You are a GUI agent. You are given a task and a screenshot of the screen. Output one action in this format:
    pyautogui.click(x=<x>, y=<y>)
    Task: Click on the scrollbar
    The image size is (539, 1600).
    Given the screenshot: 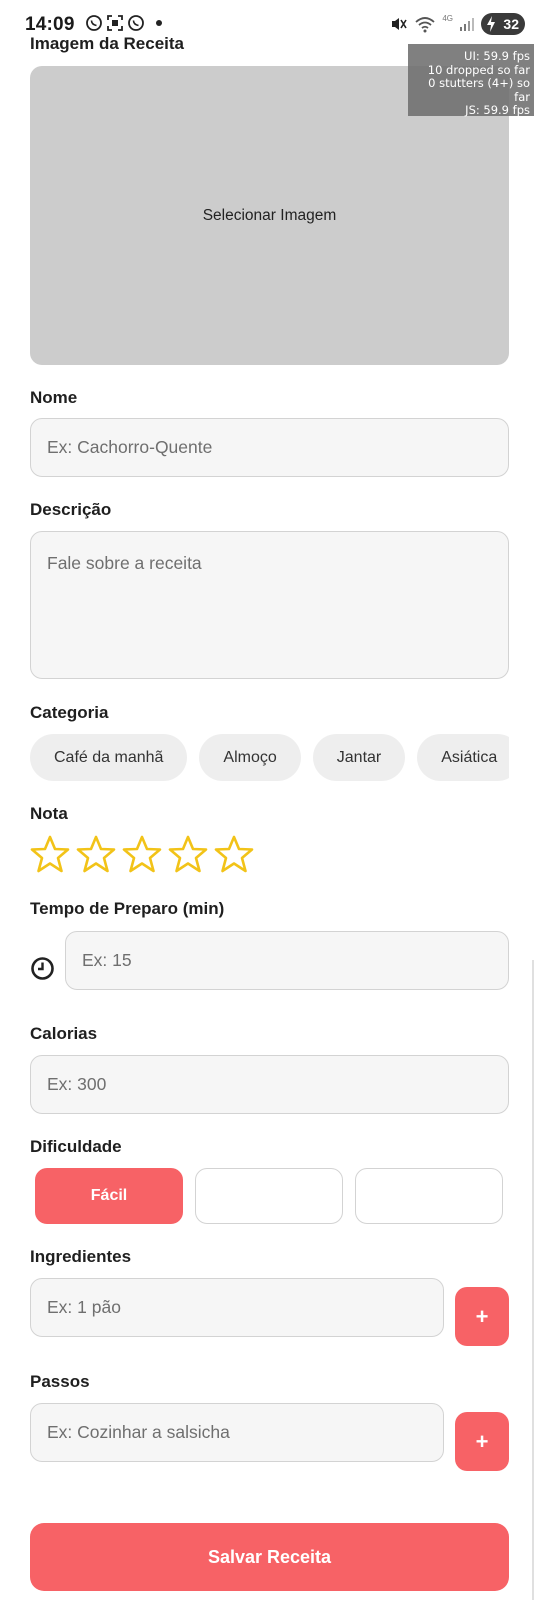 What is the action you would take?
    pyautogui.click(x=533, y=1280)
    